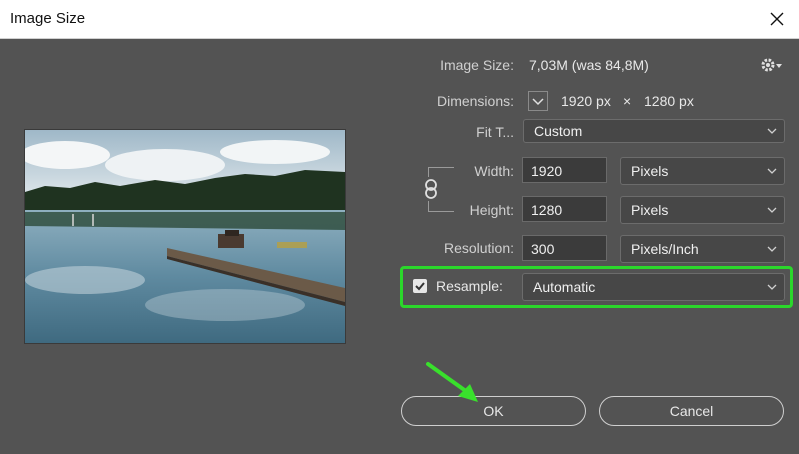 This screenshot has width=799, height=454. I want to click on dialog-title: Image Size, so click(48, 18).